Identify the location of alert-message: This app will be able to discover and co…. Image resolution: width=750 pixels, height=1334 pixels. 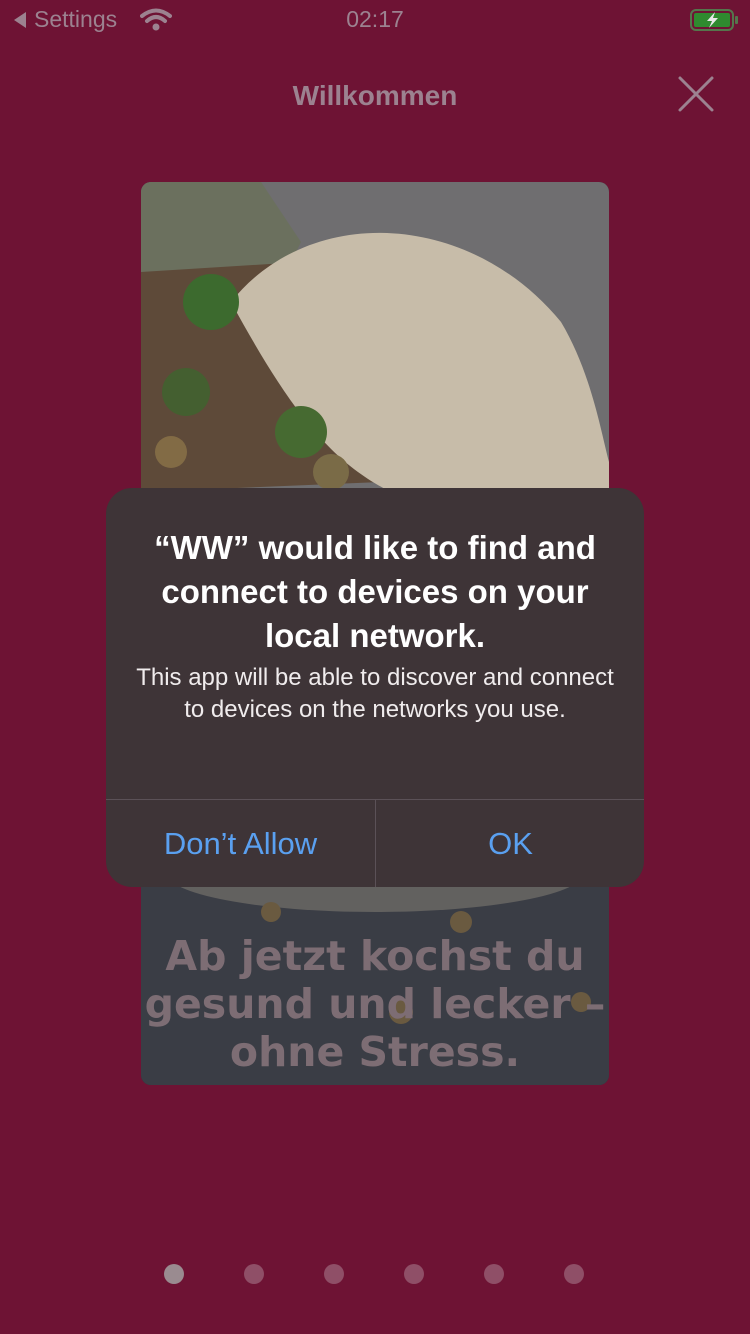
(375, 693).